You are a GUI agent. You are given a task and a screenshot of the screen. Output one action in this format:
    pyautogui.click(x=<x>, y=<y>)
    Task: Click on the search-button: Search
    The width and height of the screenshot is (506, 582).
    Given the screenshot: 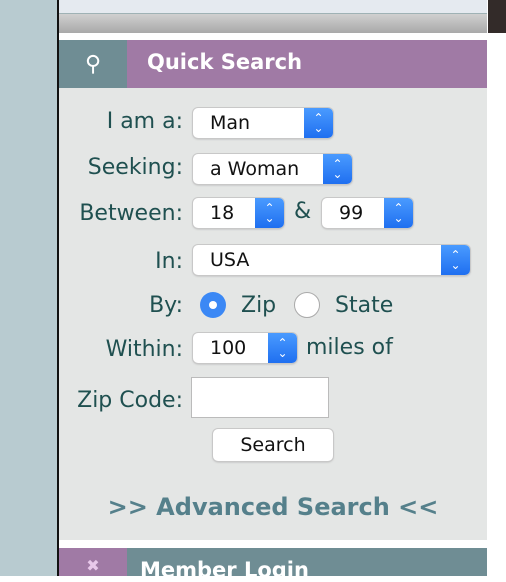 What is the action you would take?
    pyautogui.click(x=273, y=445)
    